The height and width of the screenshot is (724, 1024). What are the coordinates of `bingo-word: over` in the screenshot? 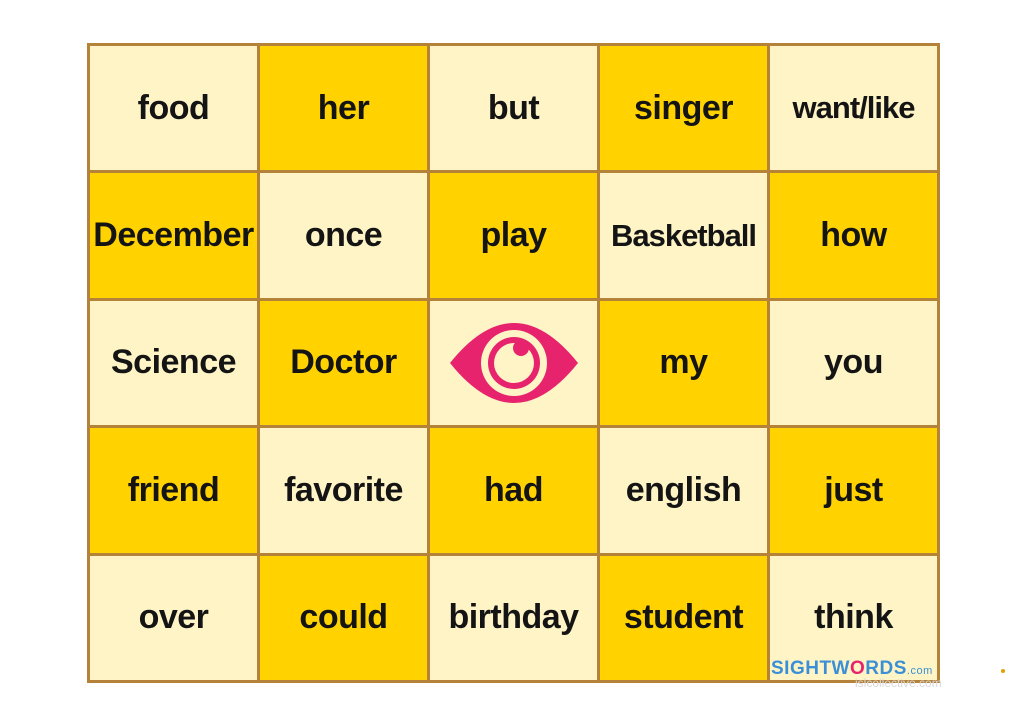 It's located at (173, 617).